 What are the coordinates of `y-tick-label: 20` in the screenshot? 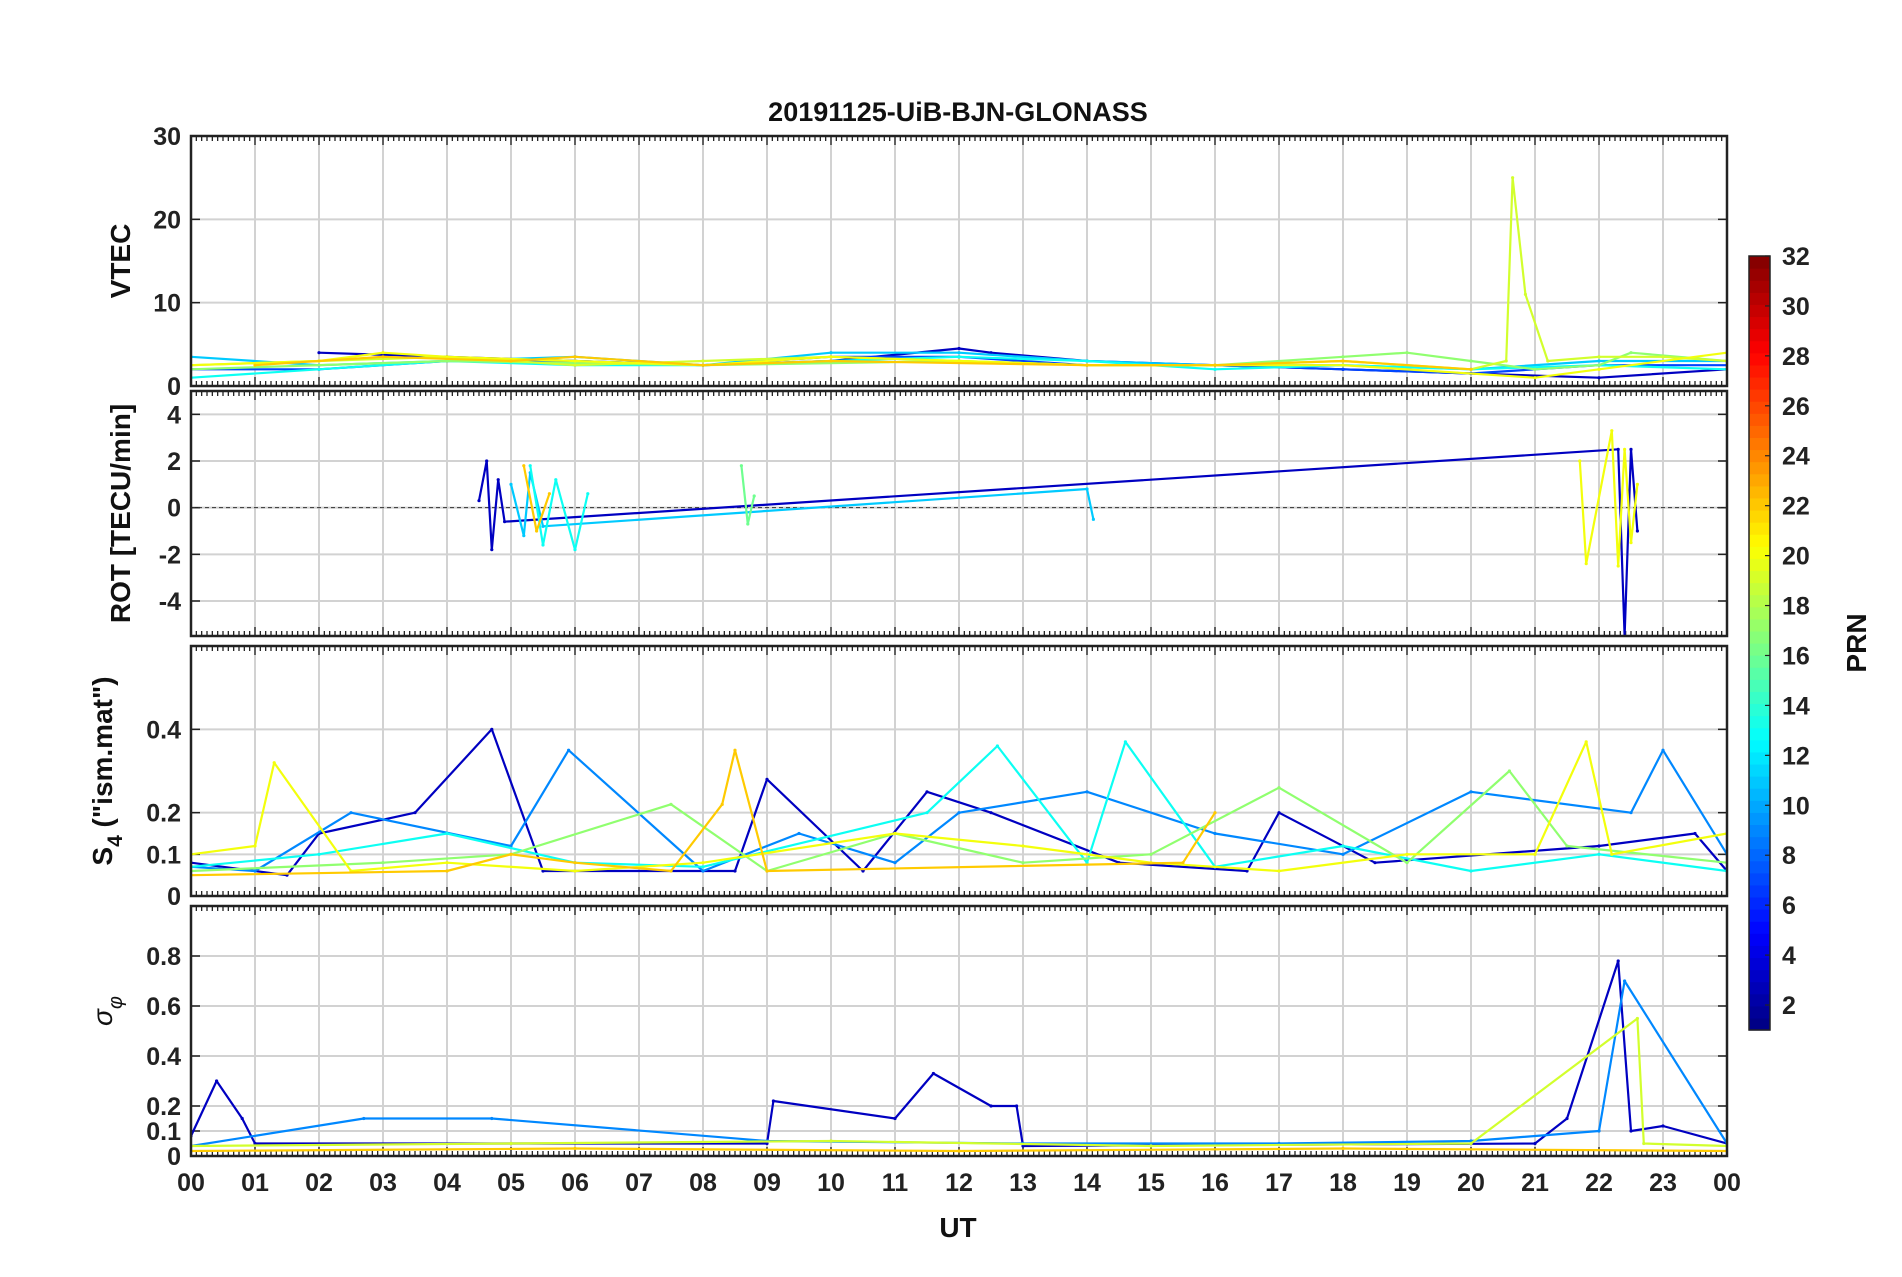 It's located at (167, 220).